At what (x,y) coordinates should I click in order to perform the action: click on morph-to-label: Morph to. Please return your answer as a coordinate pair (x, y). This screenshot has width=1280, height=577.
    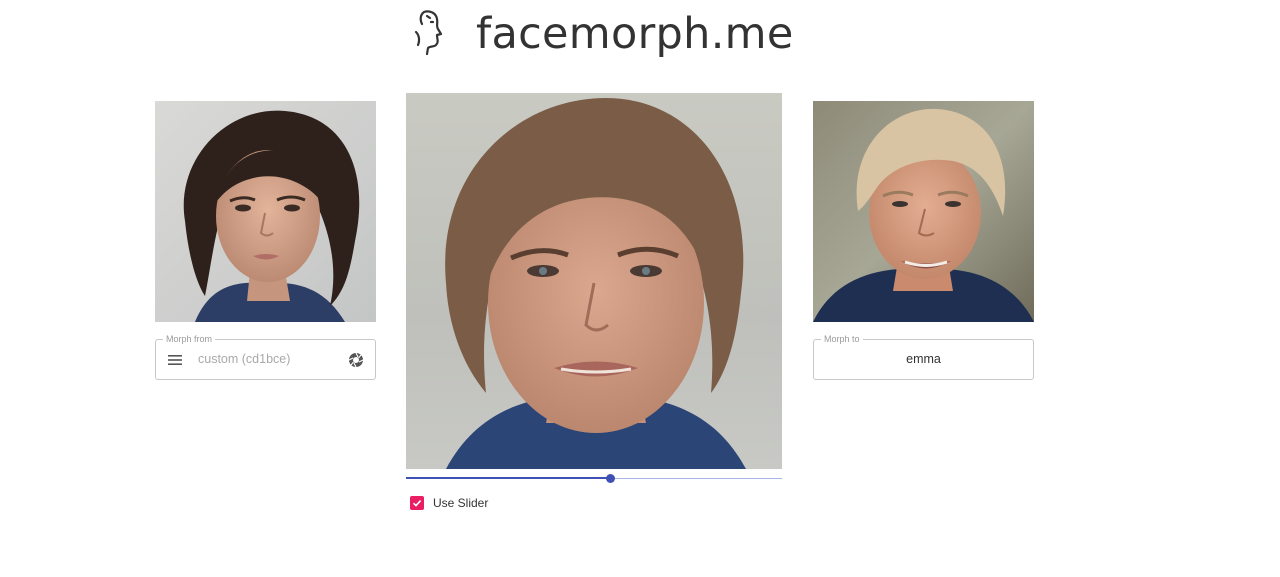
    Looking at the image, I should click on (842, 339).